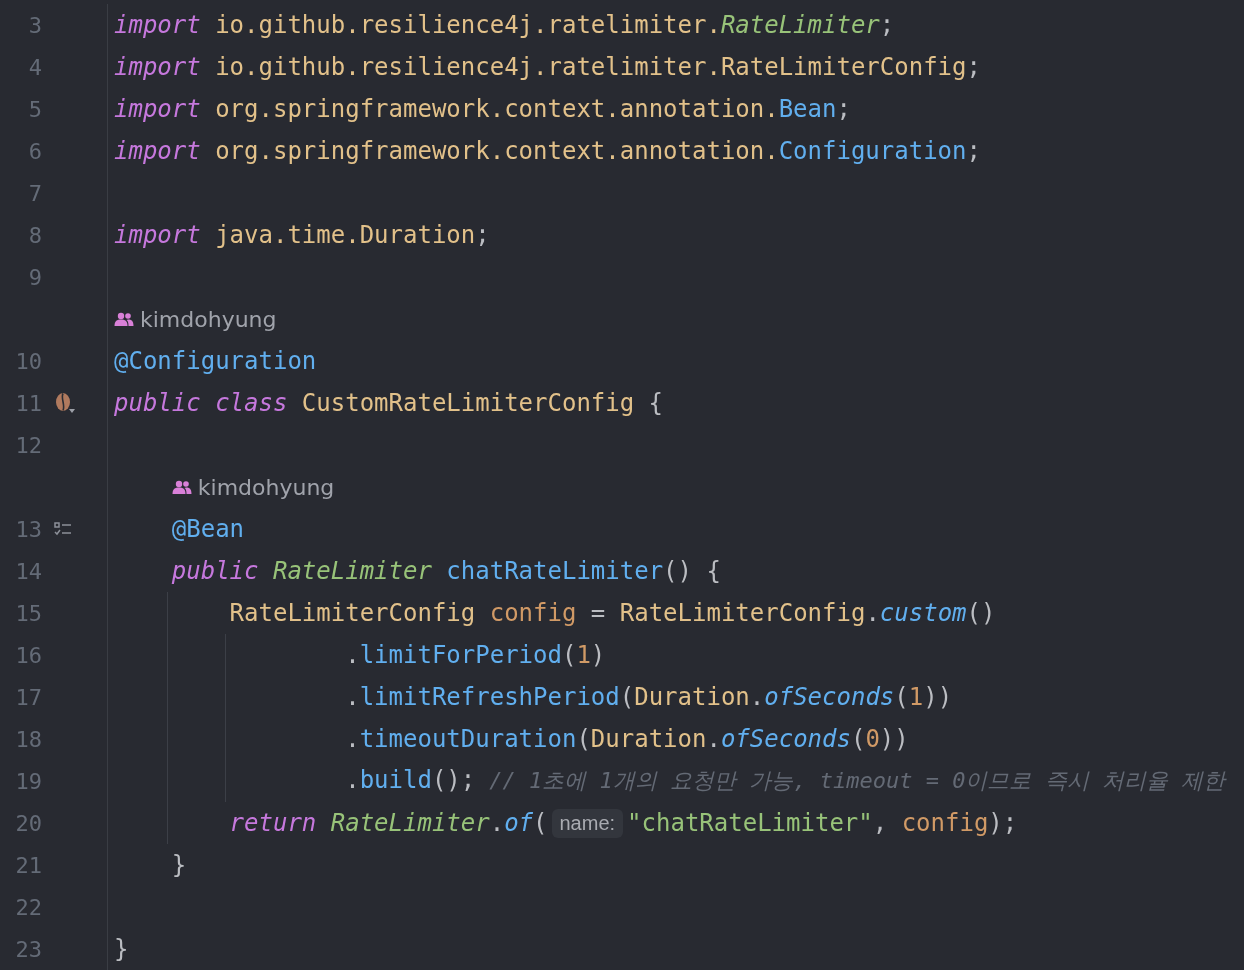 The height and width of the screenshot is (970, 1244). I want to click on code-text: .limitForPeriod(1), so click(475, 655).